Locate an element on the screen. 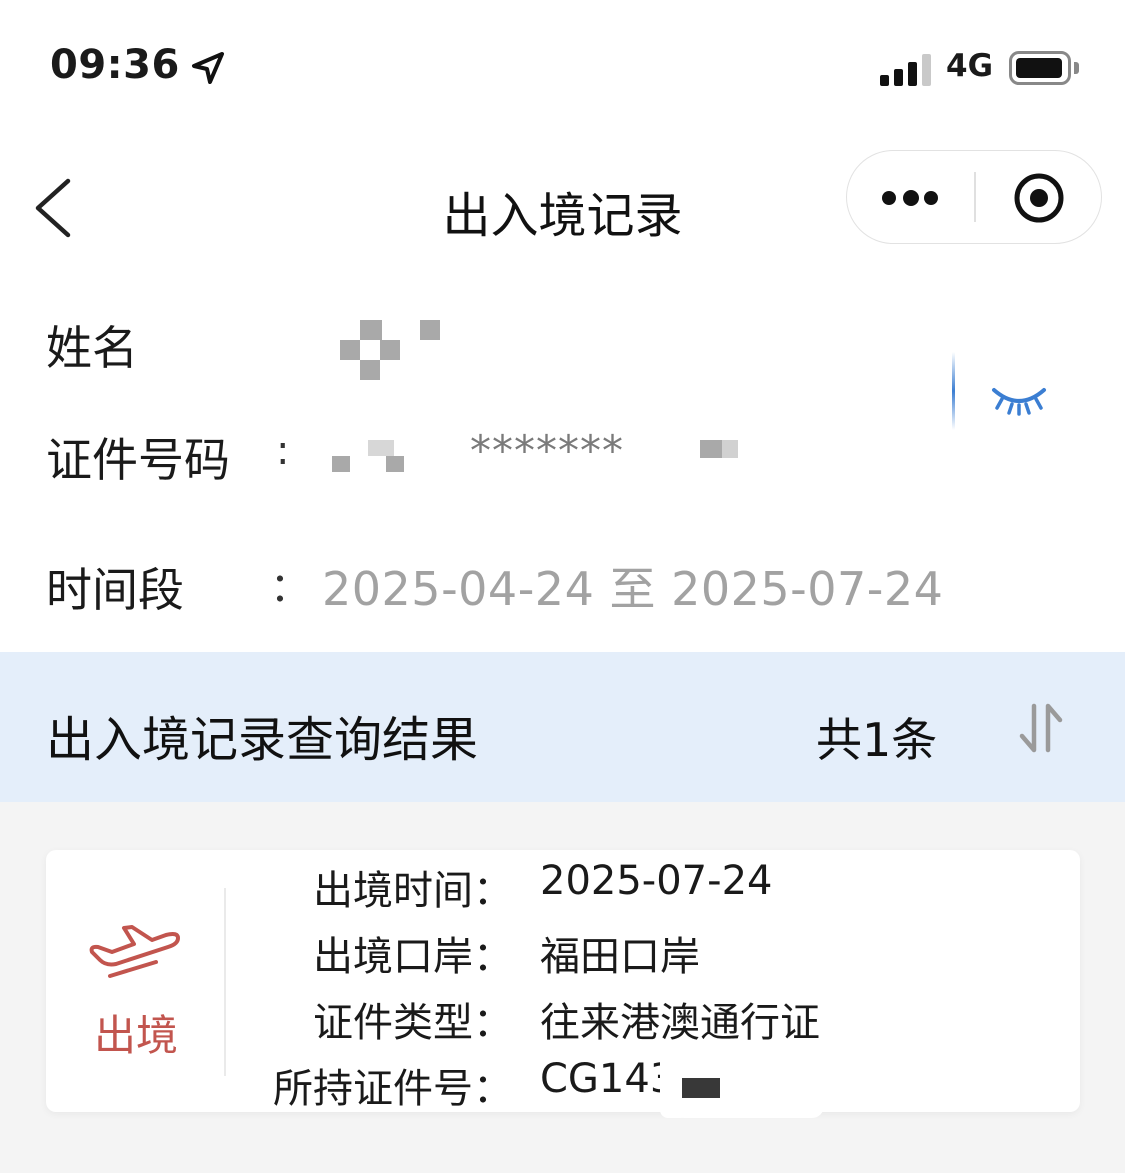 This screenshot has height=1173, width=1125. document-type-label: 证件类型： is located at coordinates (413, 1023).